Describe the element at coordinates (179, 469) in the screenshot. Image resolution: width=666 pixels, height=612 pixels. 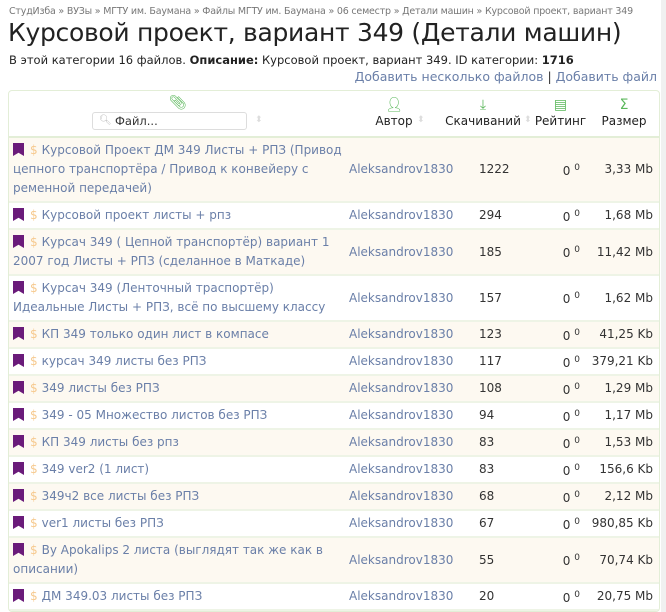
I see `file-cell: $349 ver2 (1 лист)` at that location.